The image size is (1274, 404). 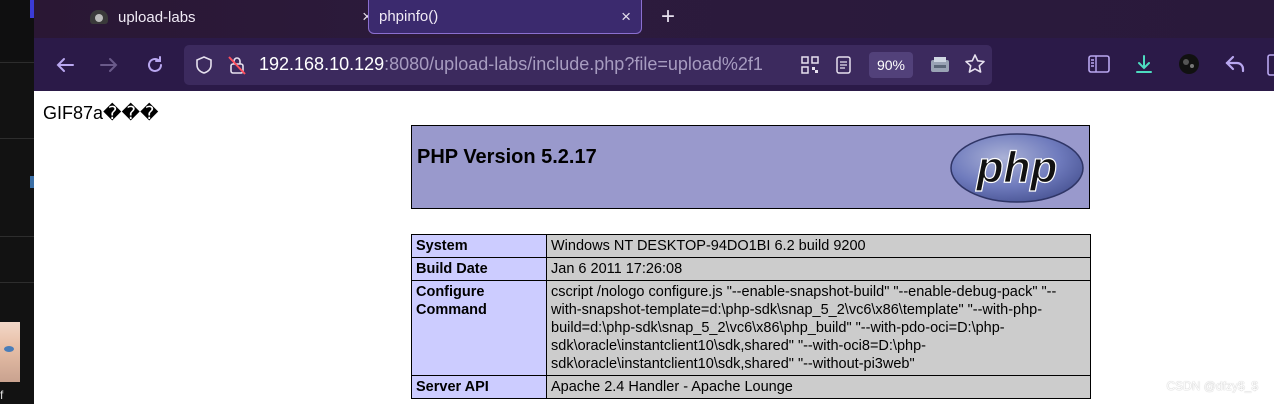 I want to click on forward-button, so click(x=109, y=64).